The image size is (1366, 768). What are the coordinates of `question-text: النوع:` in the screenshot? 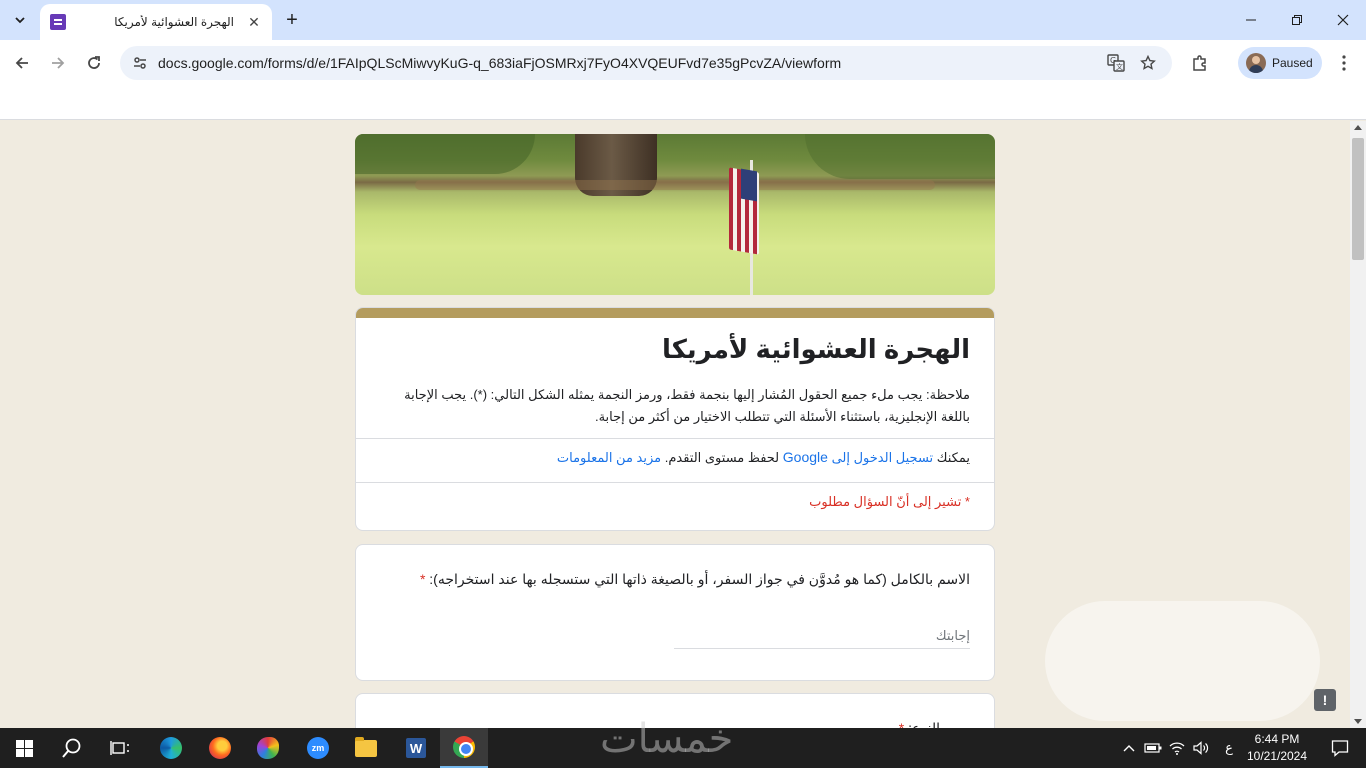 It's located at (924, 724).